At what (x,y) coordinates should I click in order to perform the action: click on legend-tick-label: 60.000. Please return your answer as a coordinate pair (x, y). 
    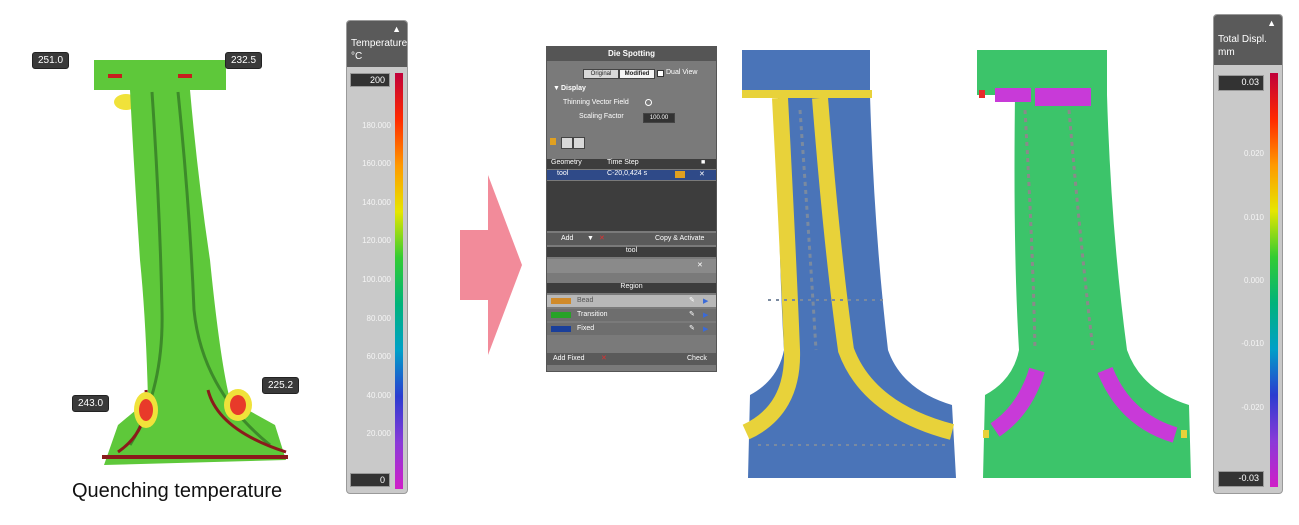
    Looking at the image, I should click on (378, 357).